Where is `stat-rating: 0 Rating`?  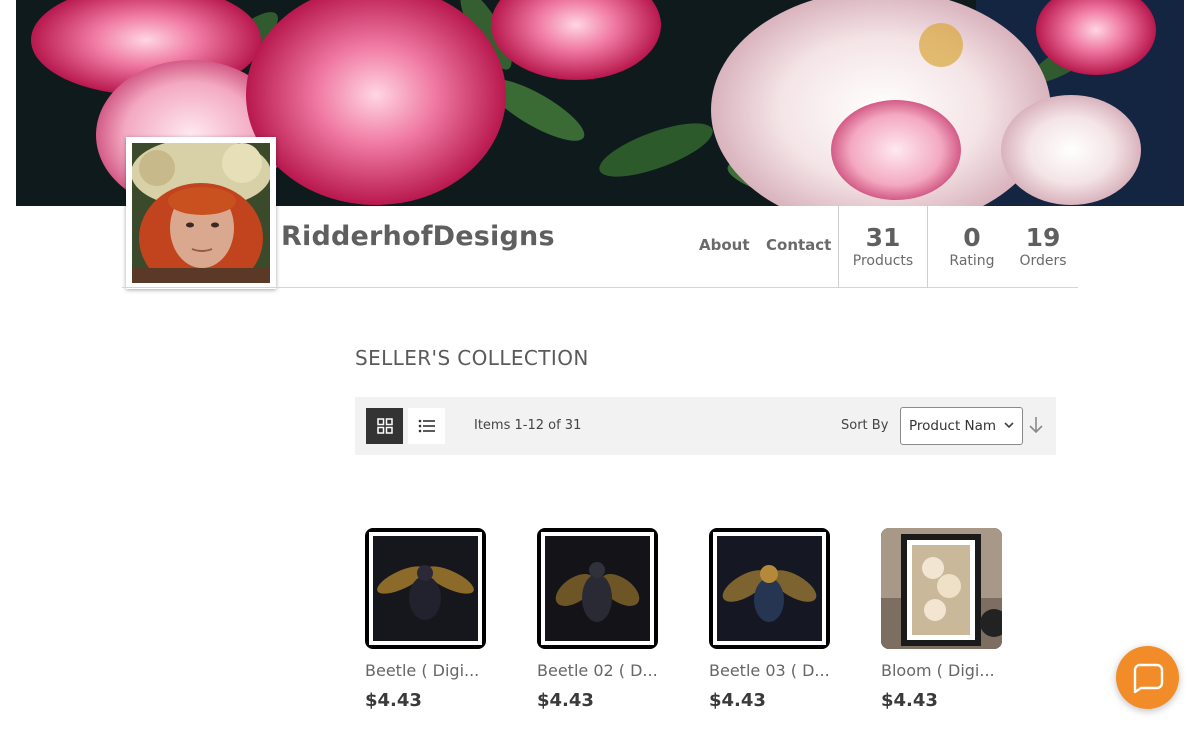
stat-rating: 0 Rating is located at coordinates (972, 247).